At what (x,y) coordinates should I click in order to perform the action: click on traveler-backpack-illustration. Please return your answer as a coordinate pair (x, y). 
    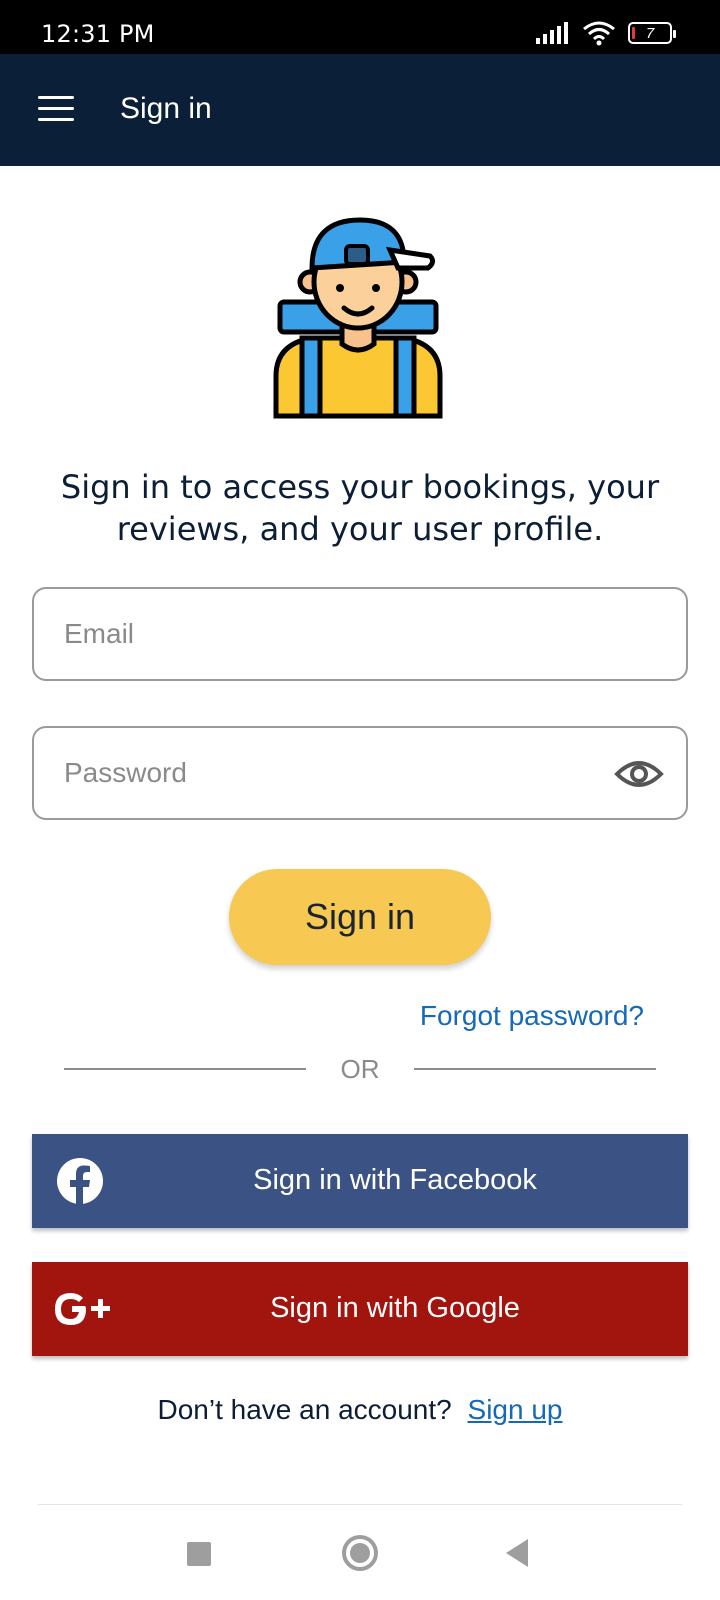
    Looking at the image, I should click on (358, 318).